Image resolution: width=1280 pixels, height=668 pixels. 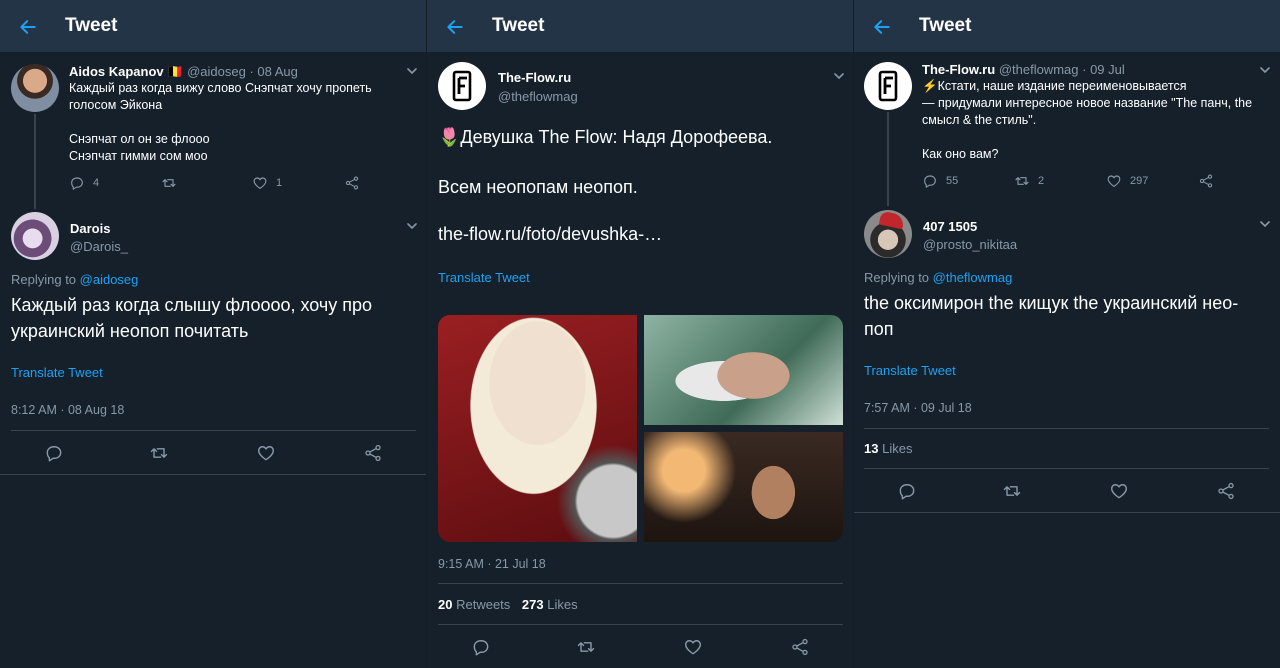 What do you see at coordinates (970, 244) in the screenshot?
I see `author-handle: @prosto_nikitaa` at bounding box center [970, 244].